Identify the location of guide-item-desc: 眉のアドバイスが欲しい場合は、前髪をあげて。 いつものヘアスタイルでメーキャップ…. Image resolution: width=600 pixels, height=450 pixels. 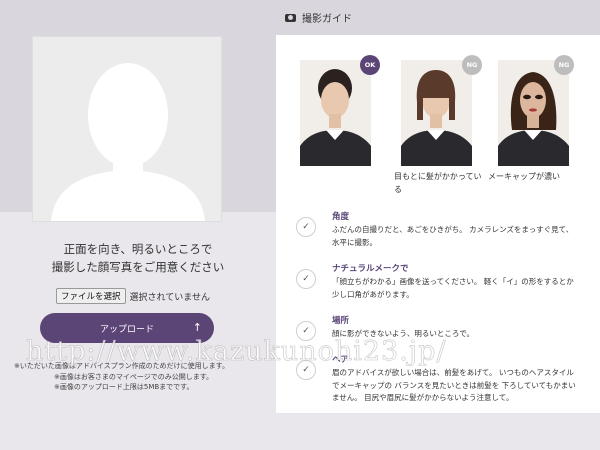
(454, 385).